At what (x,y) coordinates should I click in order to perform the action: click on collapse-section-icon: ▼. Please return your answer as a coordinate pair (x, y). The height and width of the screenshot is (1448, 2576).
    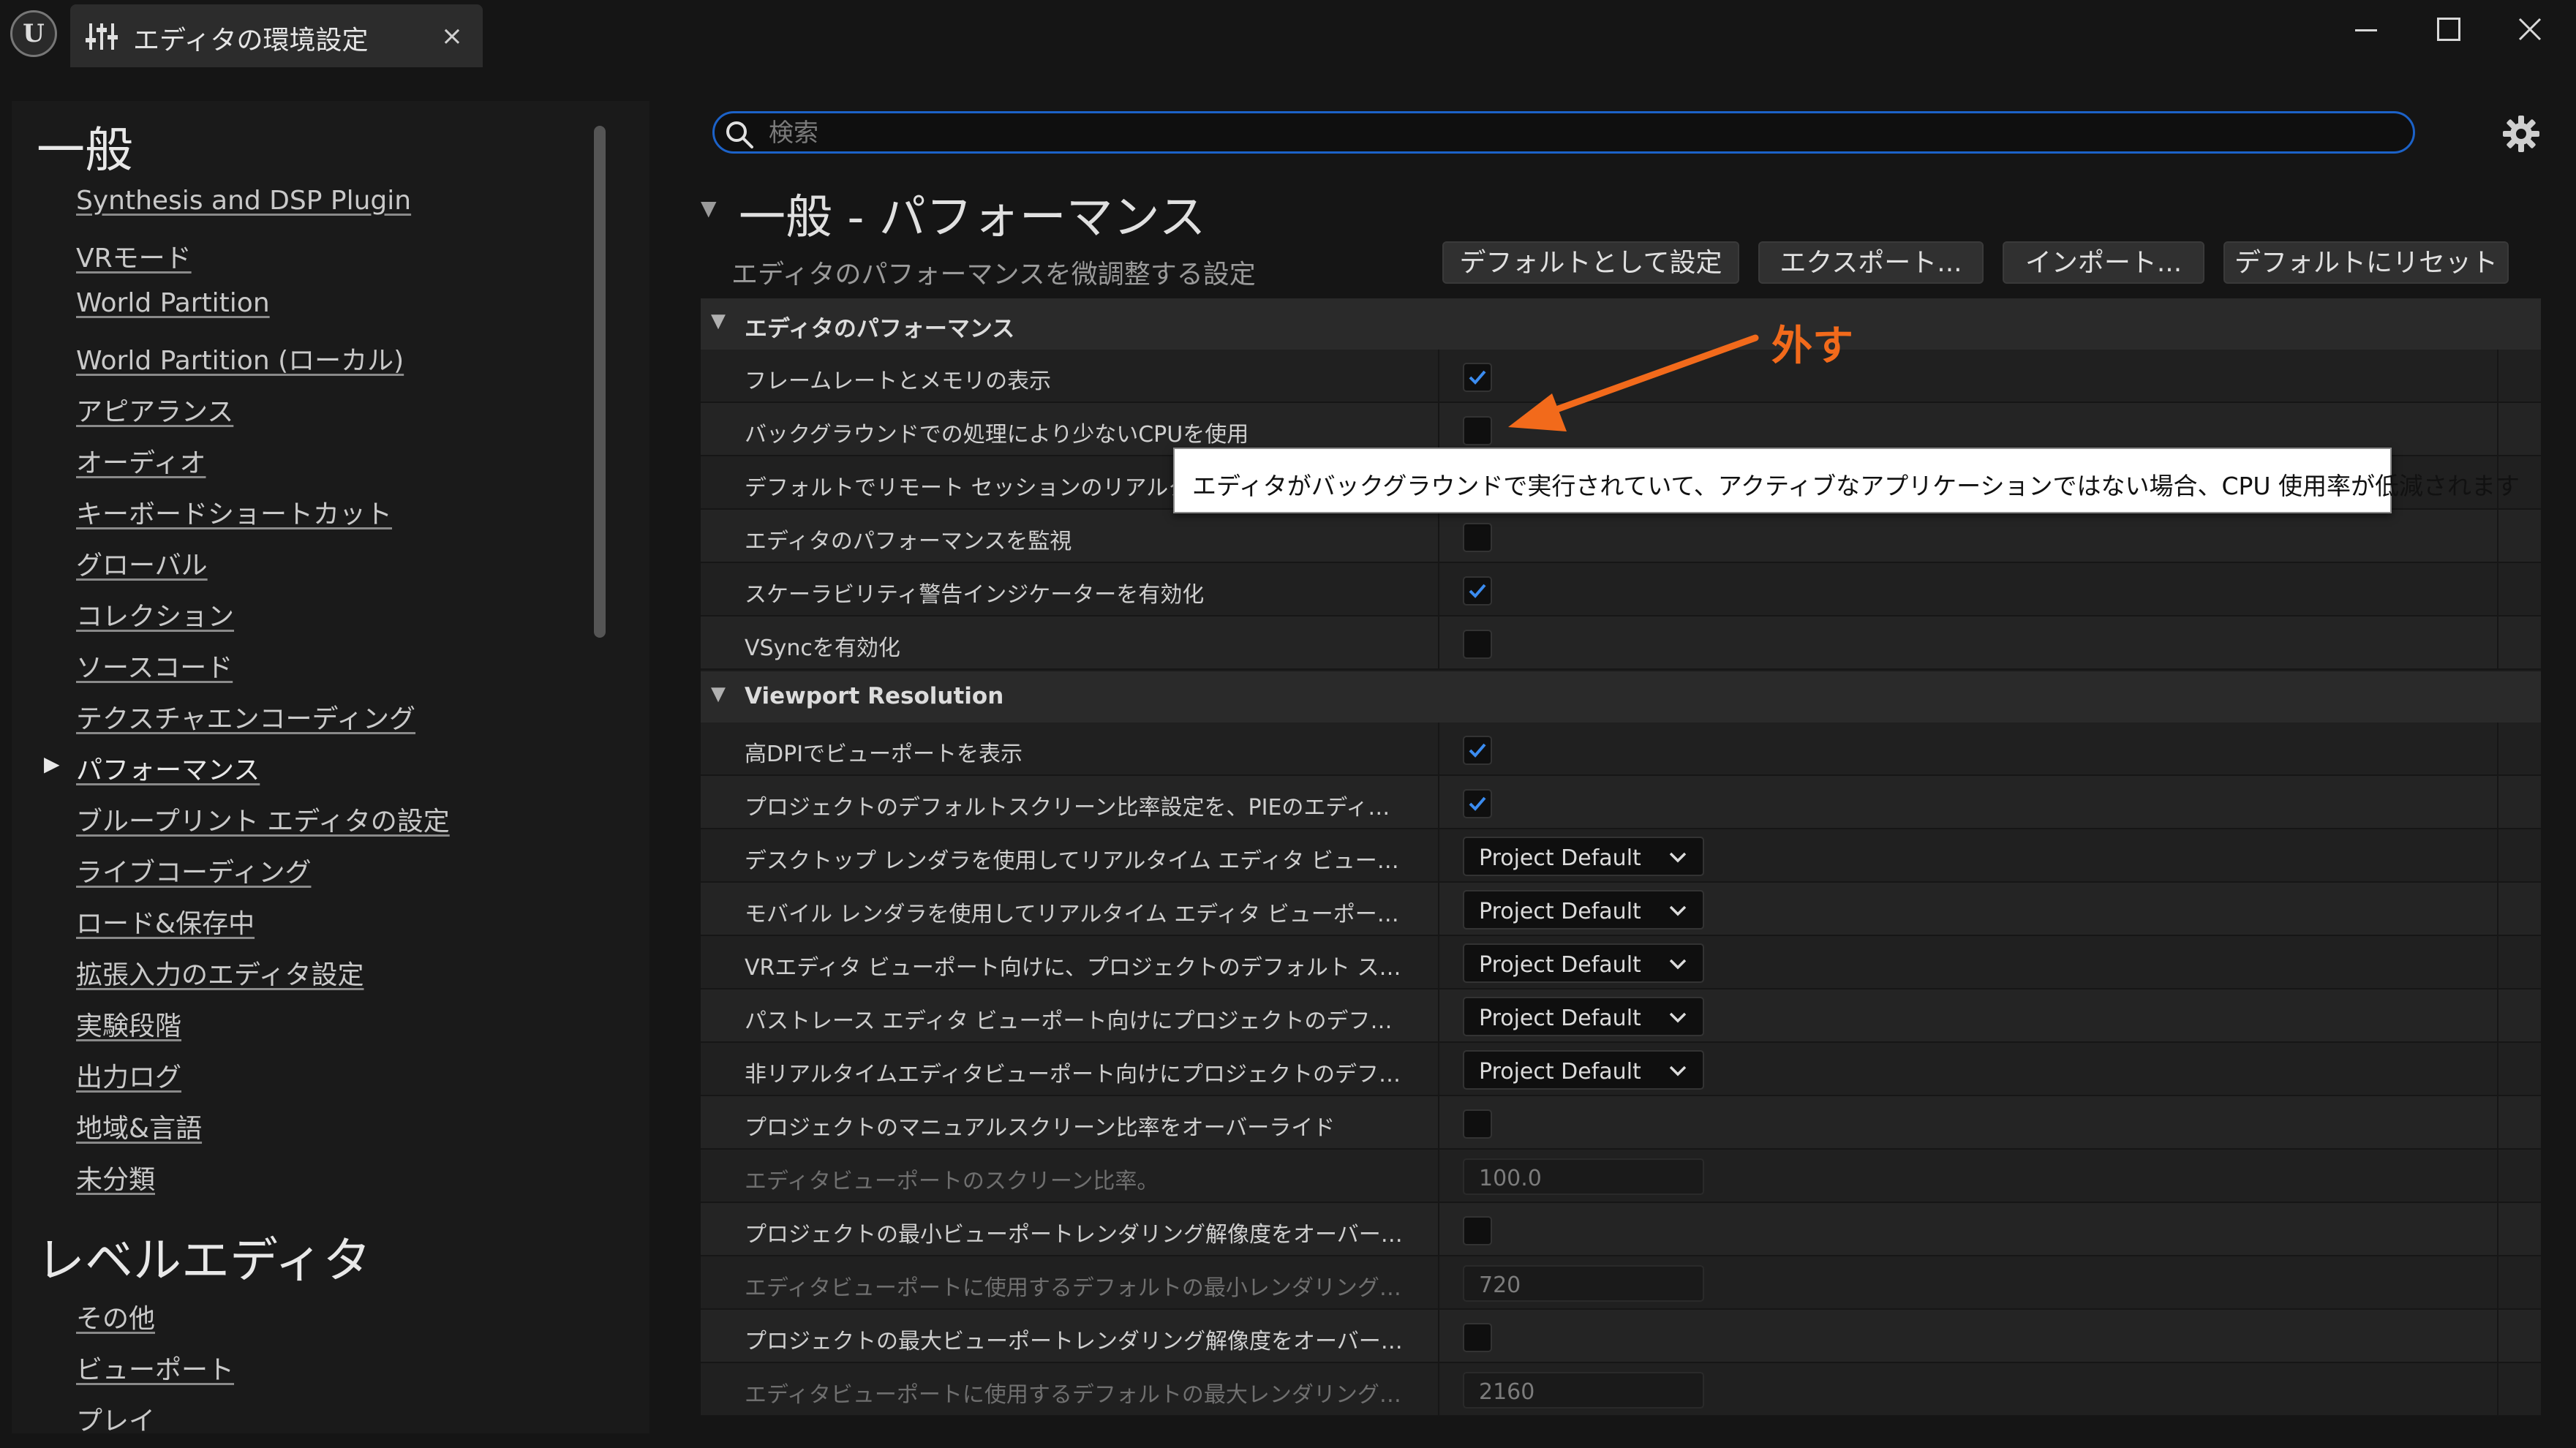
    Looking at the image, I should click on (709, 208).